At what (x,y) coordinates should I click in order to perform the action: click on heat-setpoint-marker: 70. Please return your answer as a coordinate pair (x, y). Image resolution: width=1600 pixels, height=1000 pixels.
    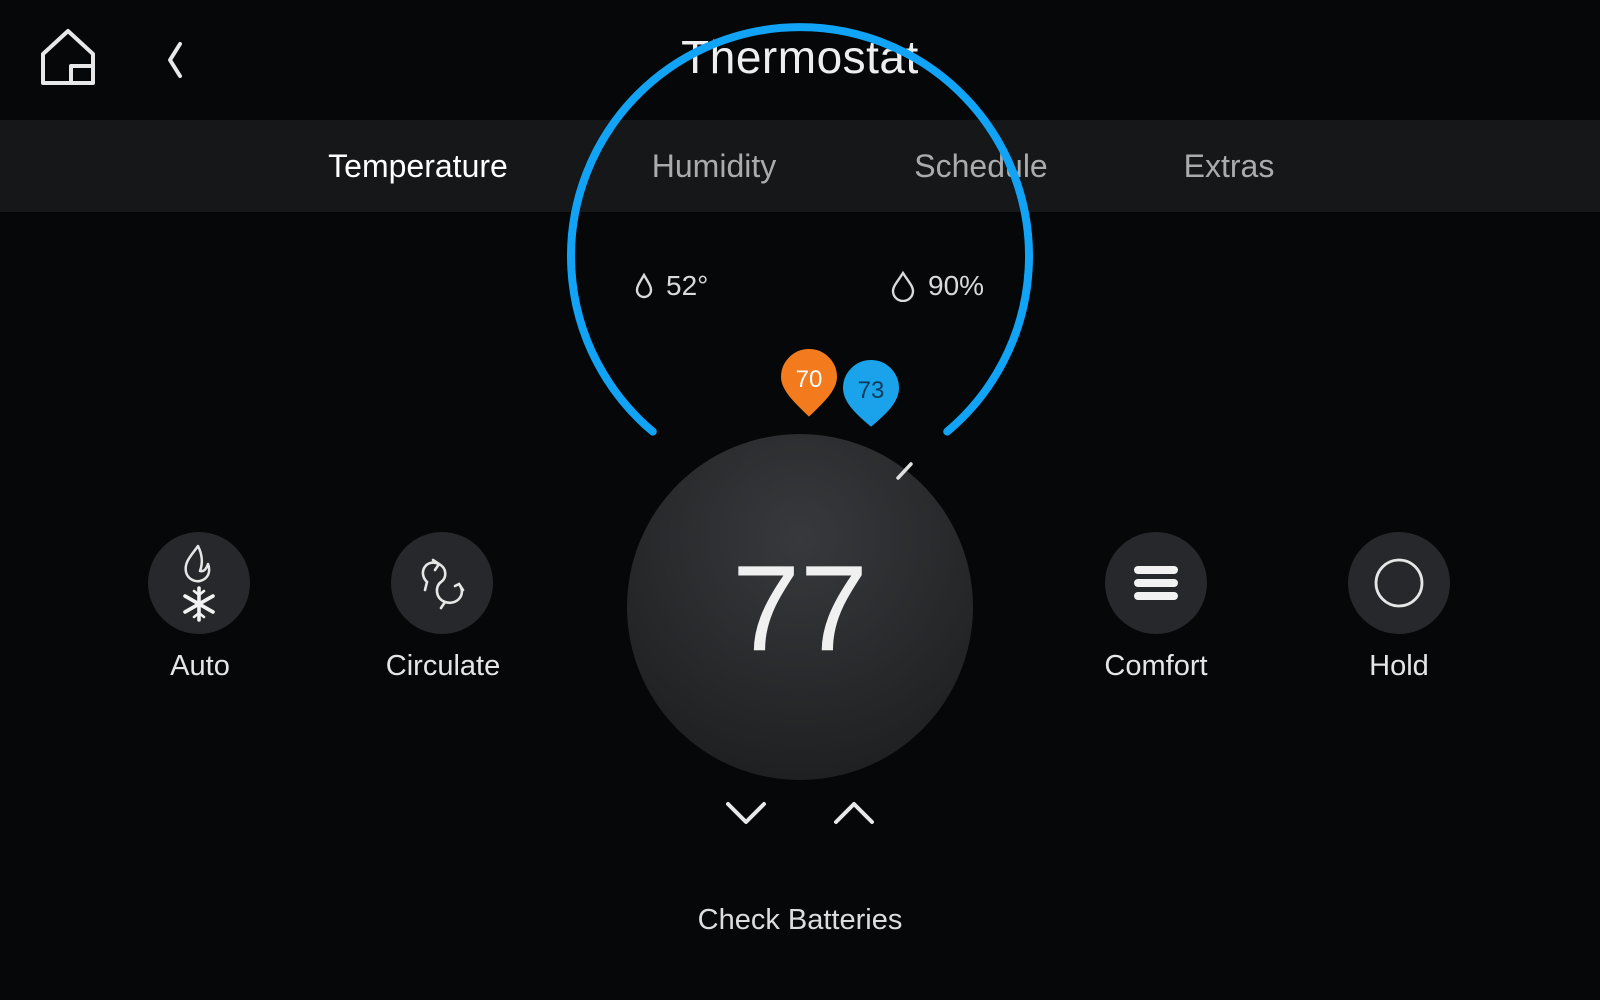
    Looking at the image, I should click on (809, 383).